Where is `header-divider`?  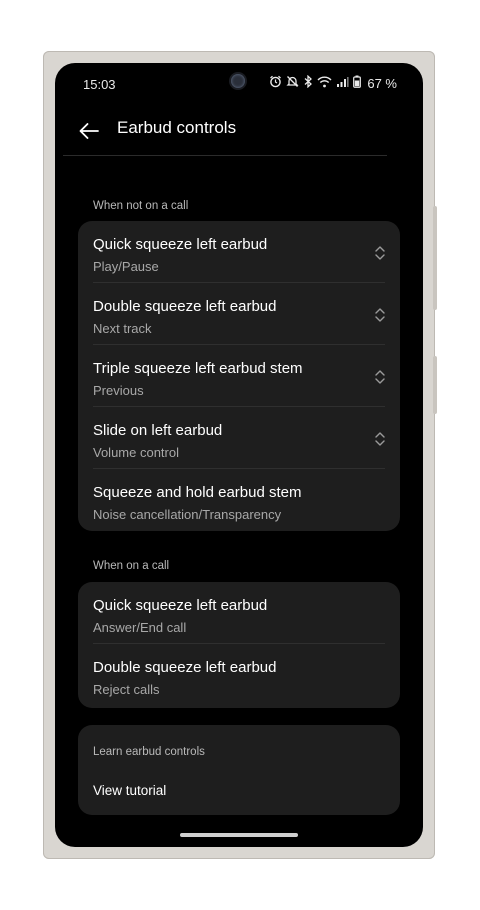 header-divider is located at coordinates (225, 155).